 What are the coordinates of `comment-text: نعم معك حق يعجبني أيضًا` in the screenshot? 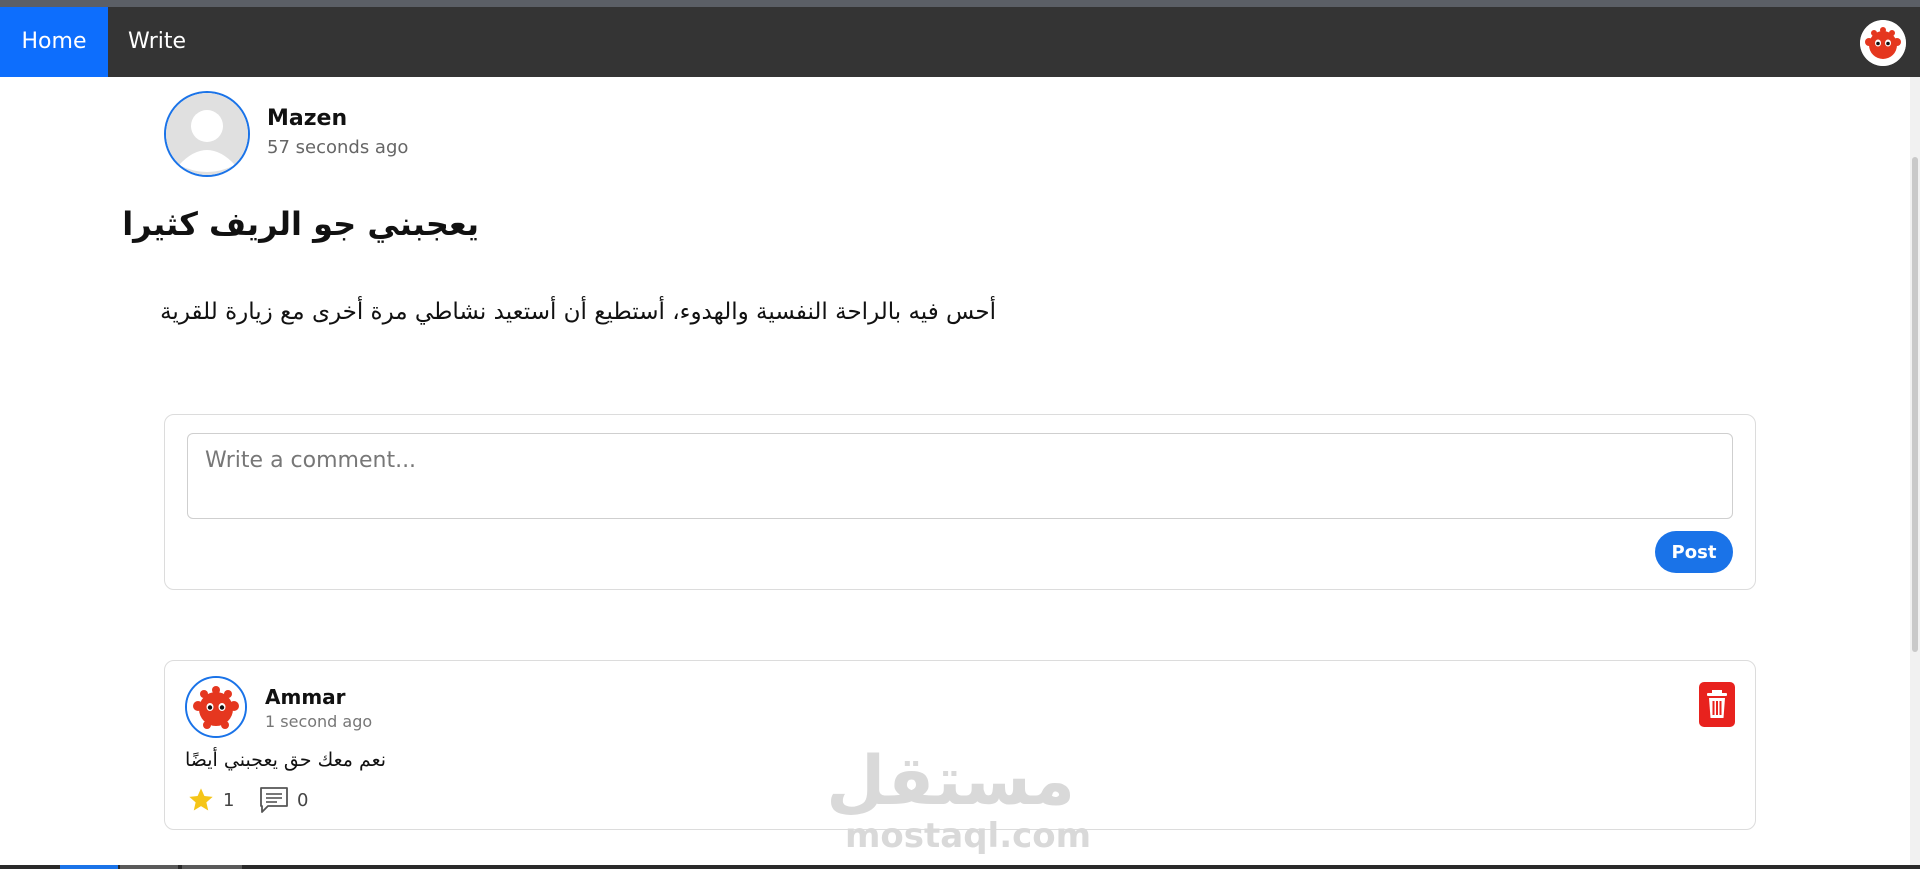 It's located at (286, 760).